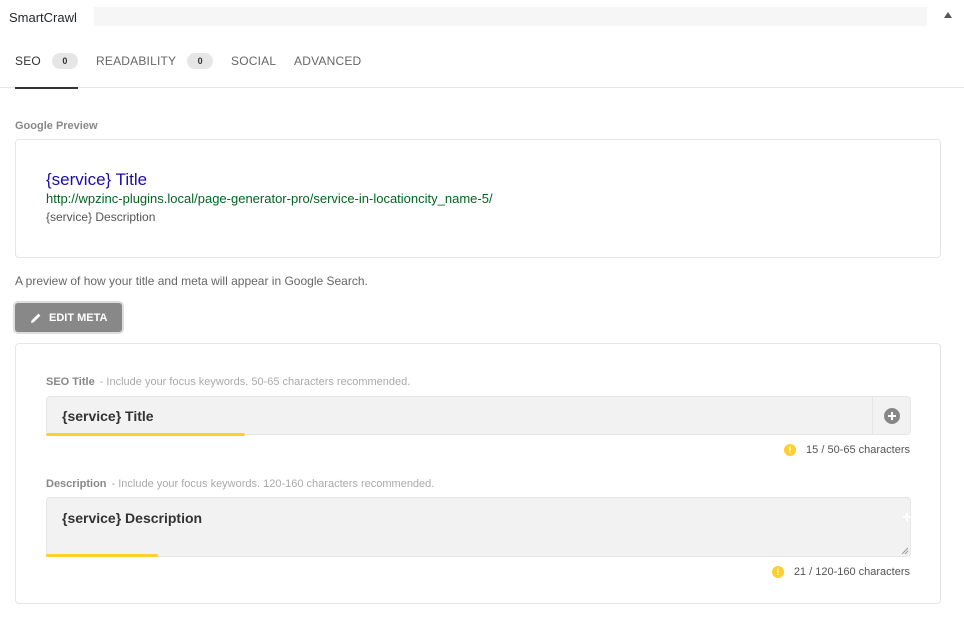 The height and width of the screenshot is (624, 964). I want to click on seo-title-value: {service} Title, so click(108, 416).